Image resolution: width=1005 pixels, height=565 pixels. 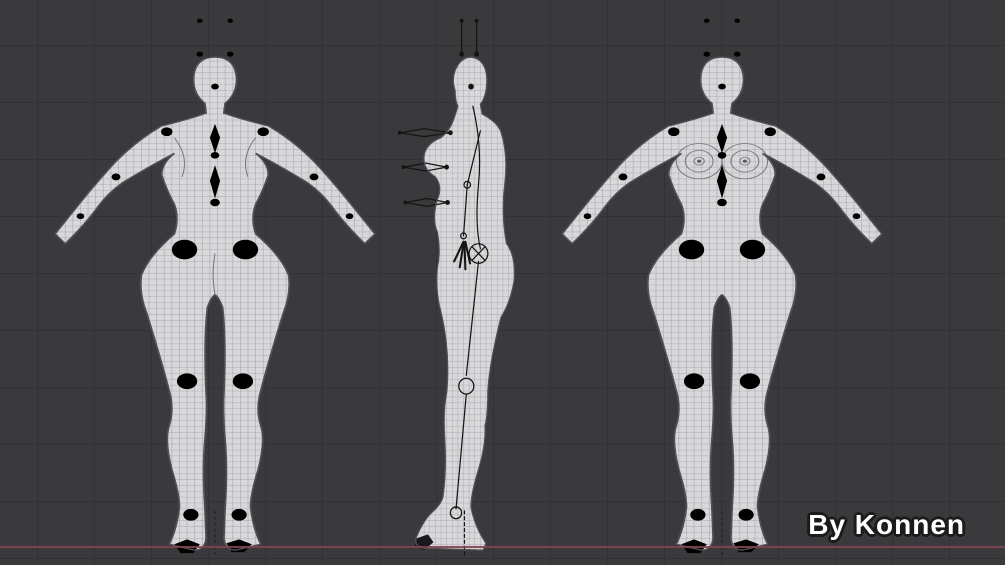 I want to click on body-mesh, so click(x=465, y=304).